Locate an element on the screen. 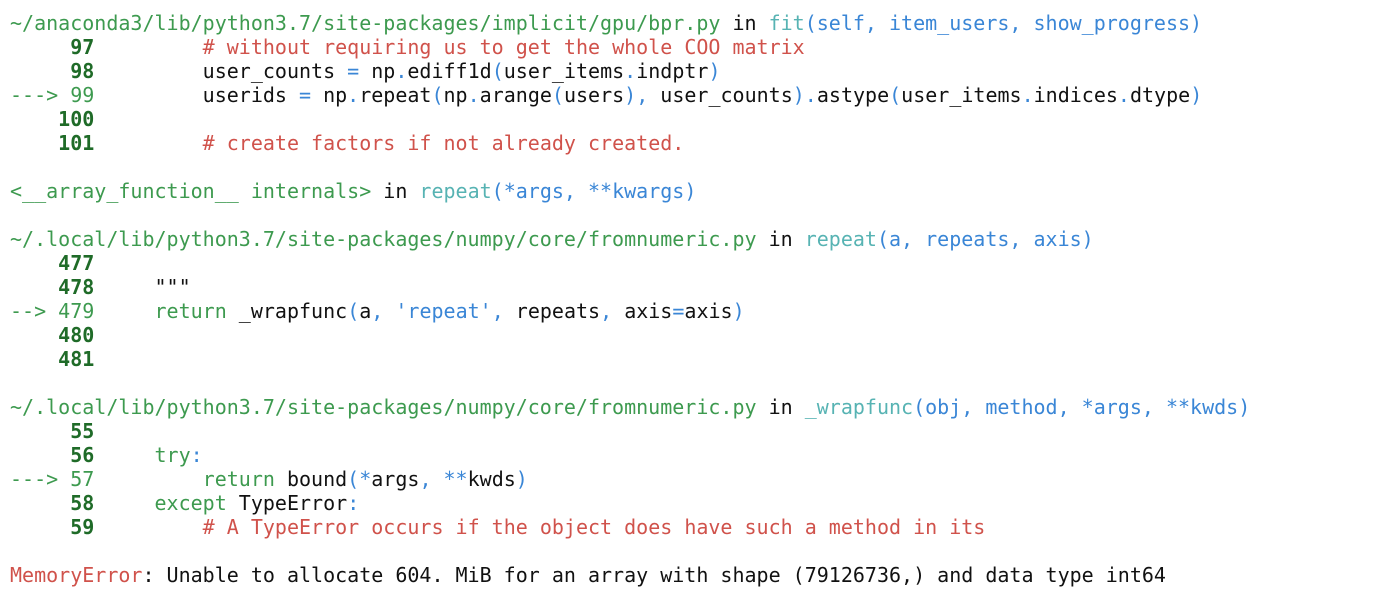 The image size is (1396, 610). line-number: 478 is located at coordinates (52, 287).